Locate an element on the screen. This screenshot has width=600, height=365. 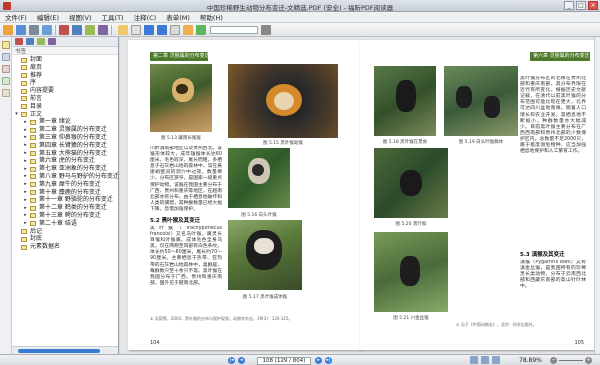
vertical-scrollbar is located at coordinates (597, 195).